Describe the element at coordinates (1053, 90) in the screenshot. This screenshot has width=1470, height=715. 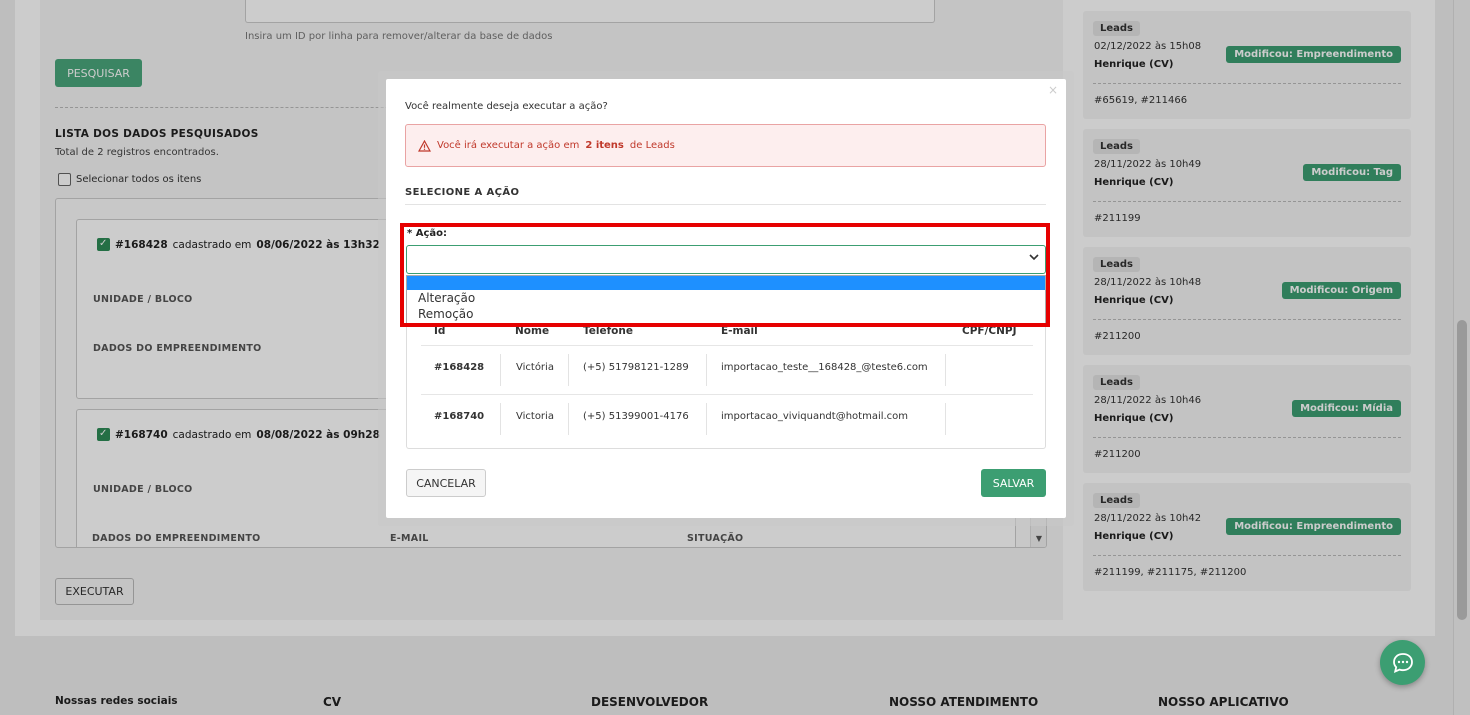
I see `close-icon: ×` at that location.